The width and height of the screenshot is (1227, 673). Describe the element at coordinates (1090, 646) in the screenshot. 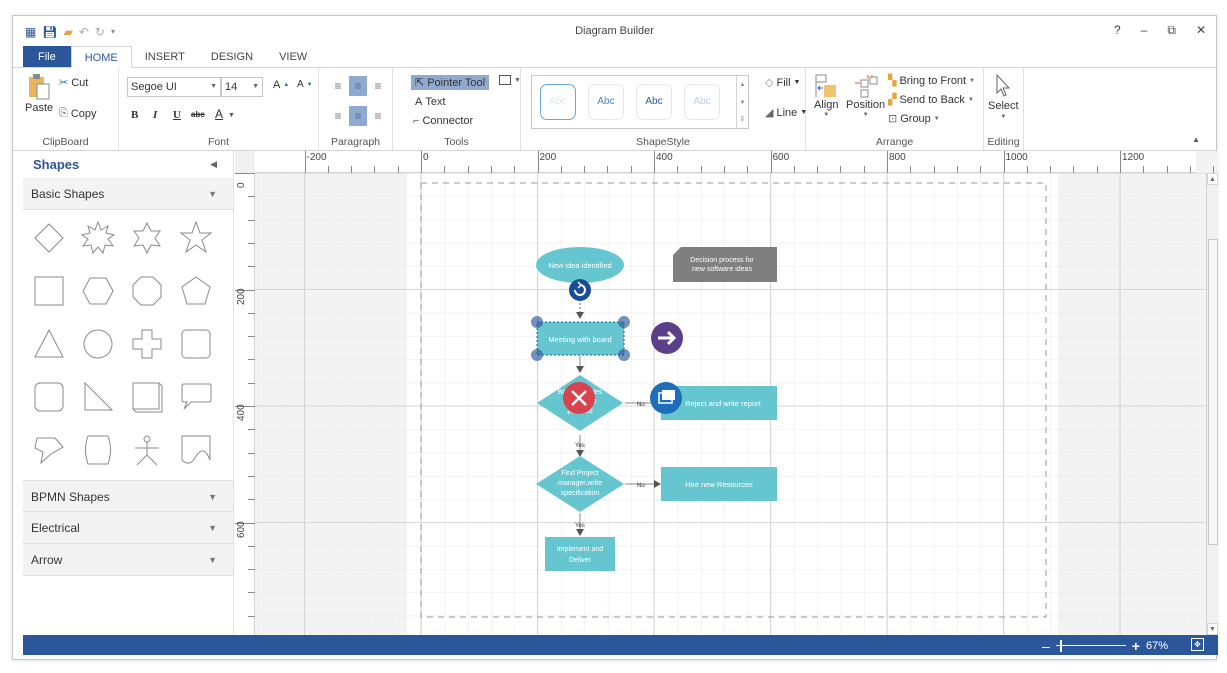

I see `zoom-slider` at that location.